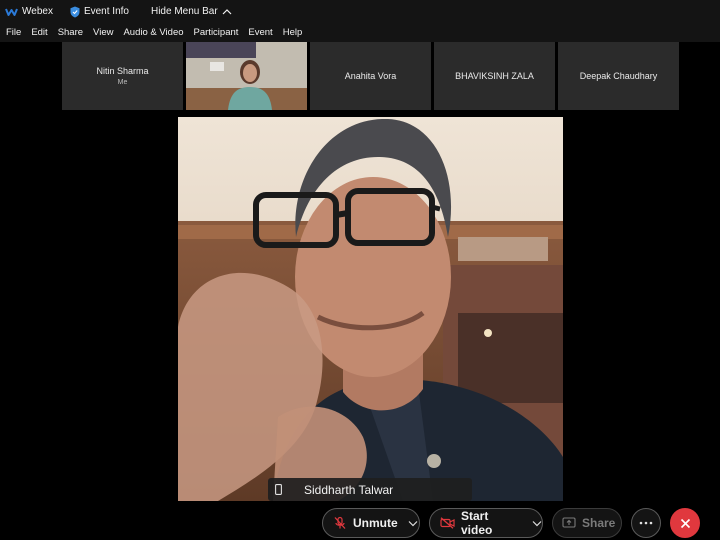 The height and width of the screenshot is (540, 720). I want to click on speaker-name-tag: Siddharth Talwar, so click(370, 489).